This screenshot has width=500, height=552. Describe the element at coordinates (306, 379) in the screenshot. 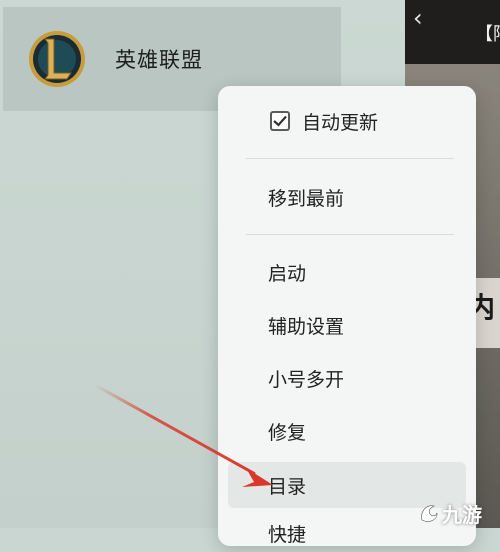

I see `menu-item-label: 小号多开` at that location.